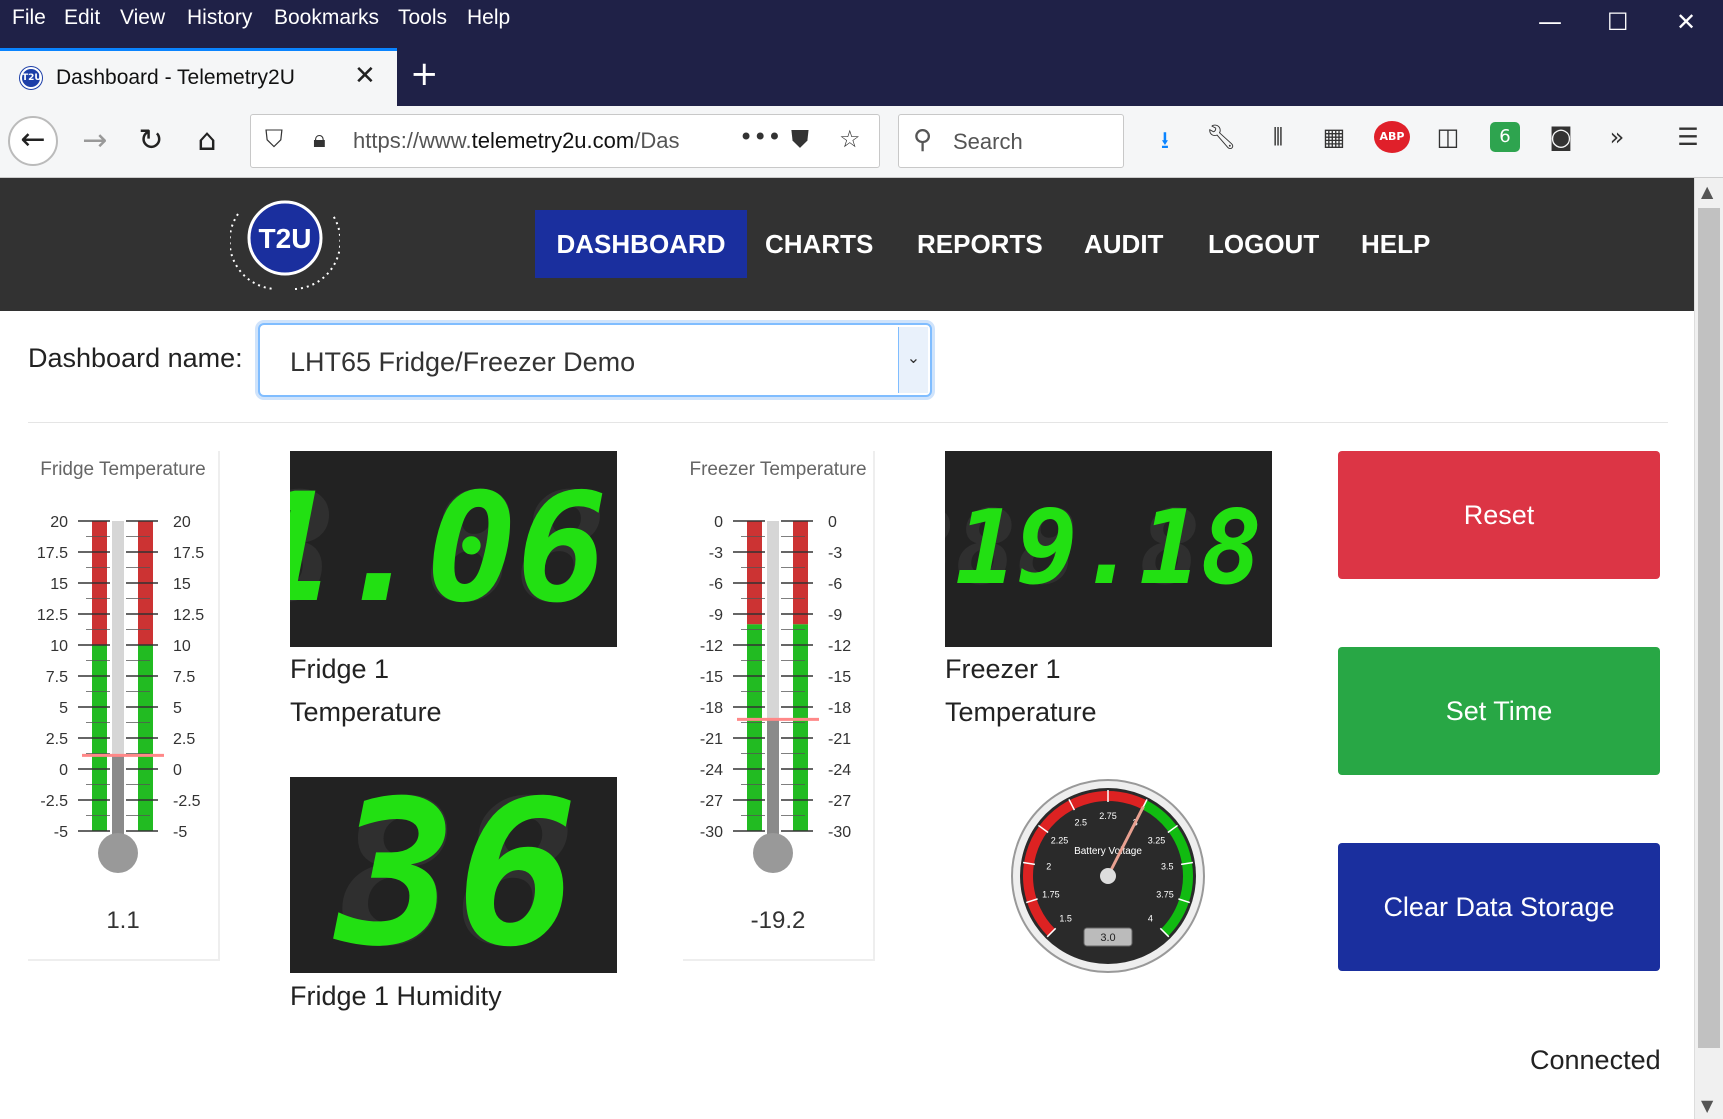 The height and width of the screenshot is (1119, 1723). What do you see at coordinates (29, 18) in the screenshot?
I see `menu-file: File` at bounding box center [29, 18].